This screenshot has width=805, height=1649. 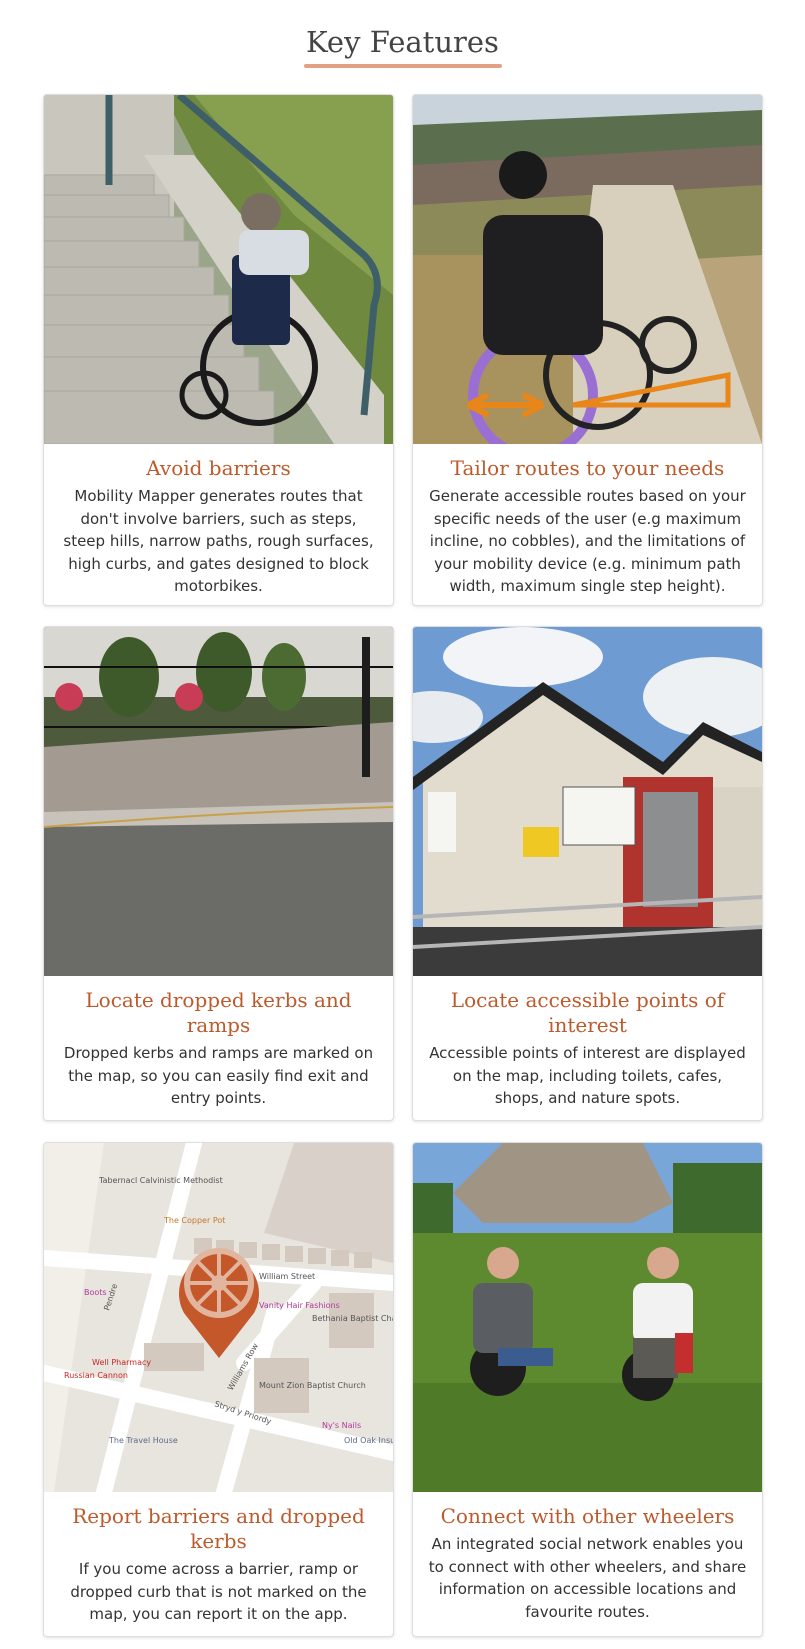 I want to click on feature-title: Avoid barriers, so click(x=218, y=468).